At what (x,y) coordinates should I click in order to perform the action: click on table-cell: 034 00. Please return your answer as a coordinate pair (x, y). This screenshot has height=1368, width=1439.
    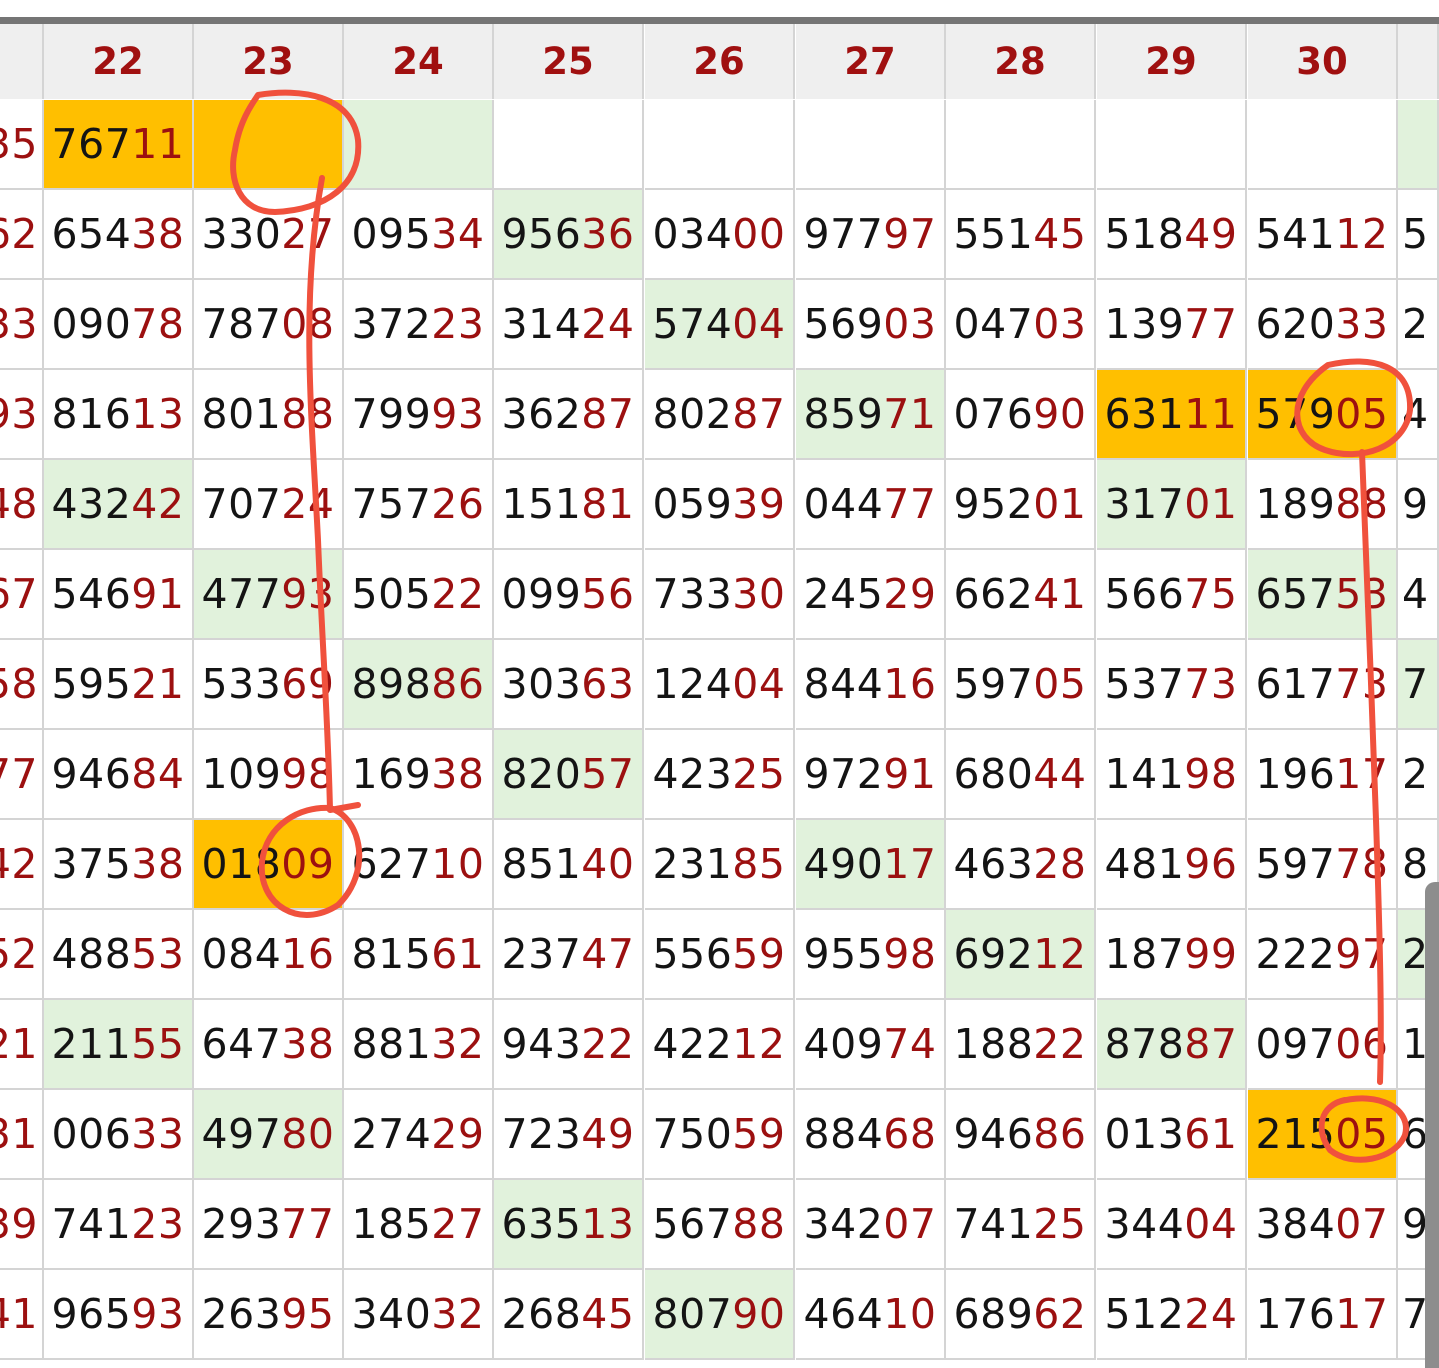
    Looking at the image, I should click on (720, 235).